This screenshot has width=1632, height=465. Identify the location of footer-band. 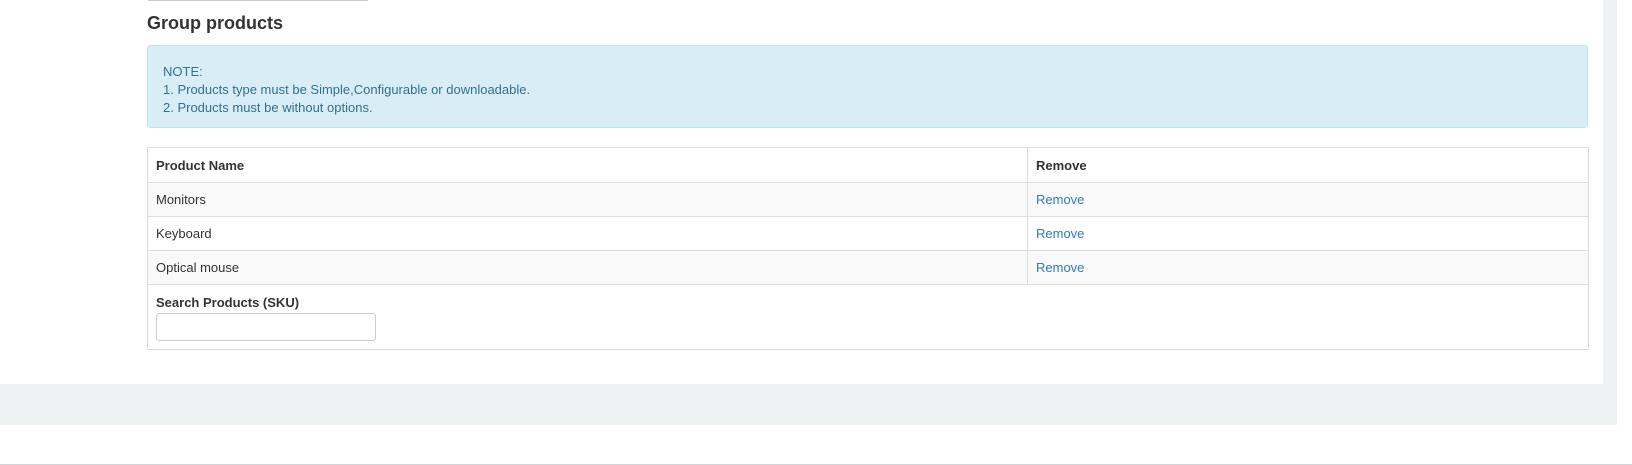
(808, 404).